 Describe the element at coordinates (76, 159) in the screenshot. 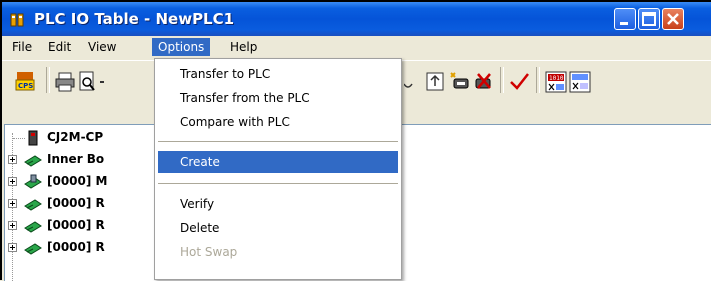

I see `tree-item-label: Inner Bo` at that location.